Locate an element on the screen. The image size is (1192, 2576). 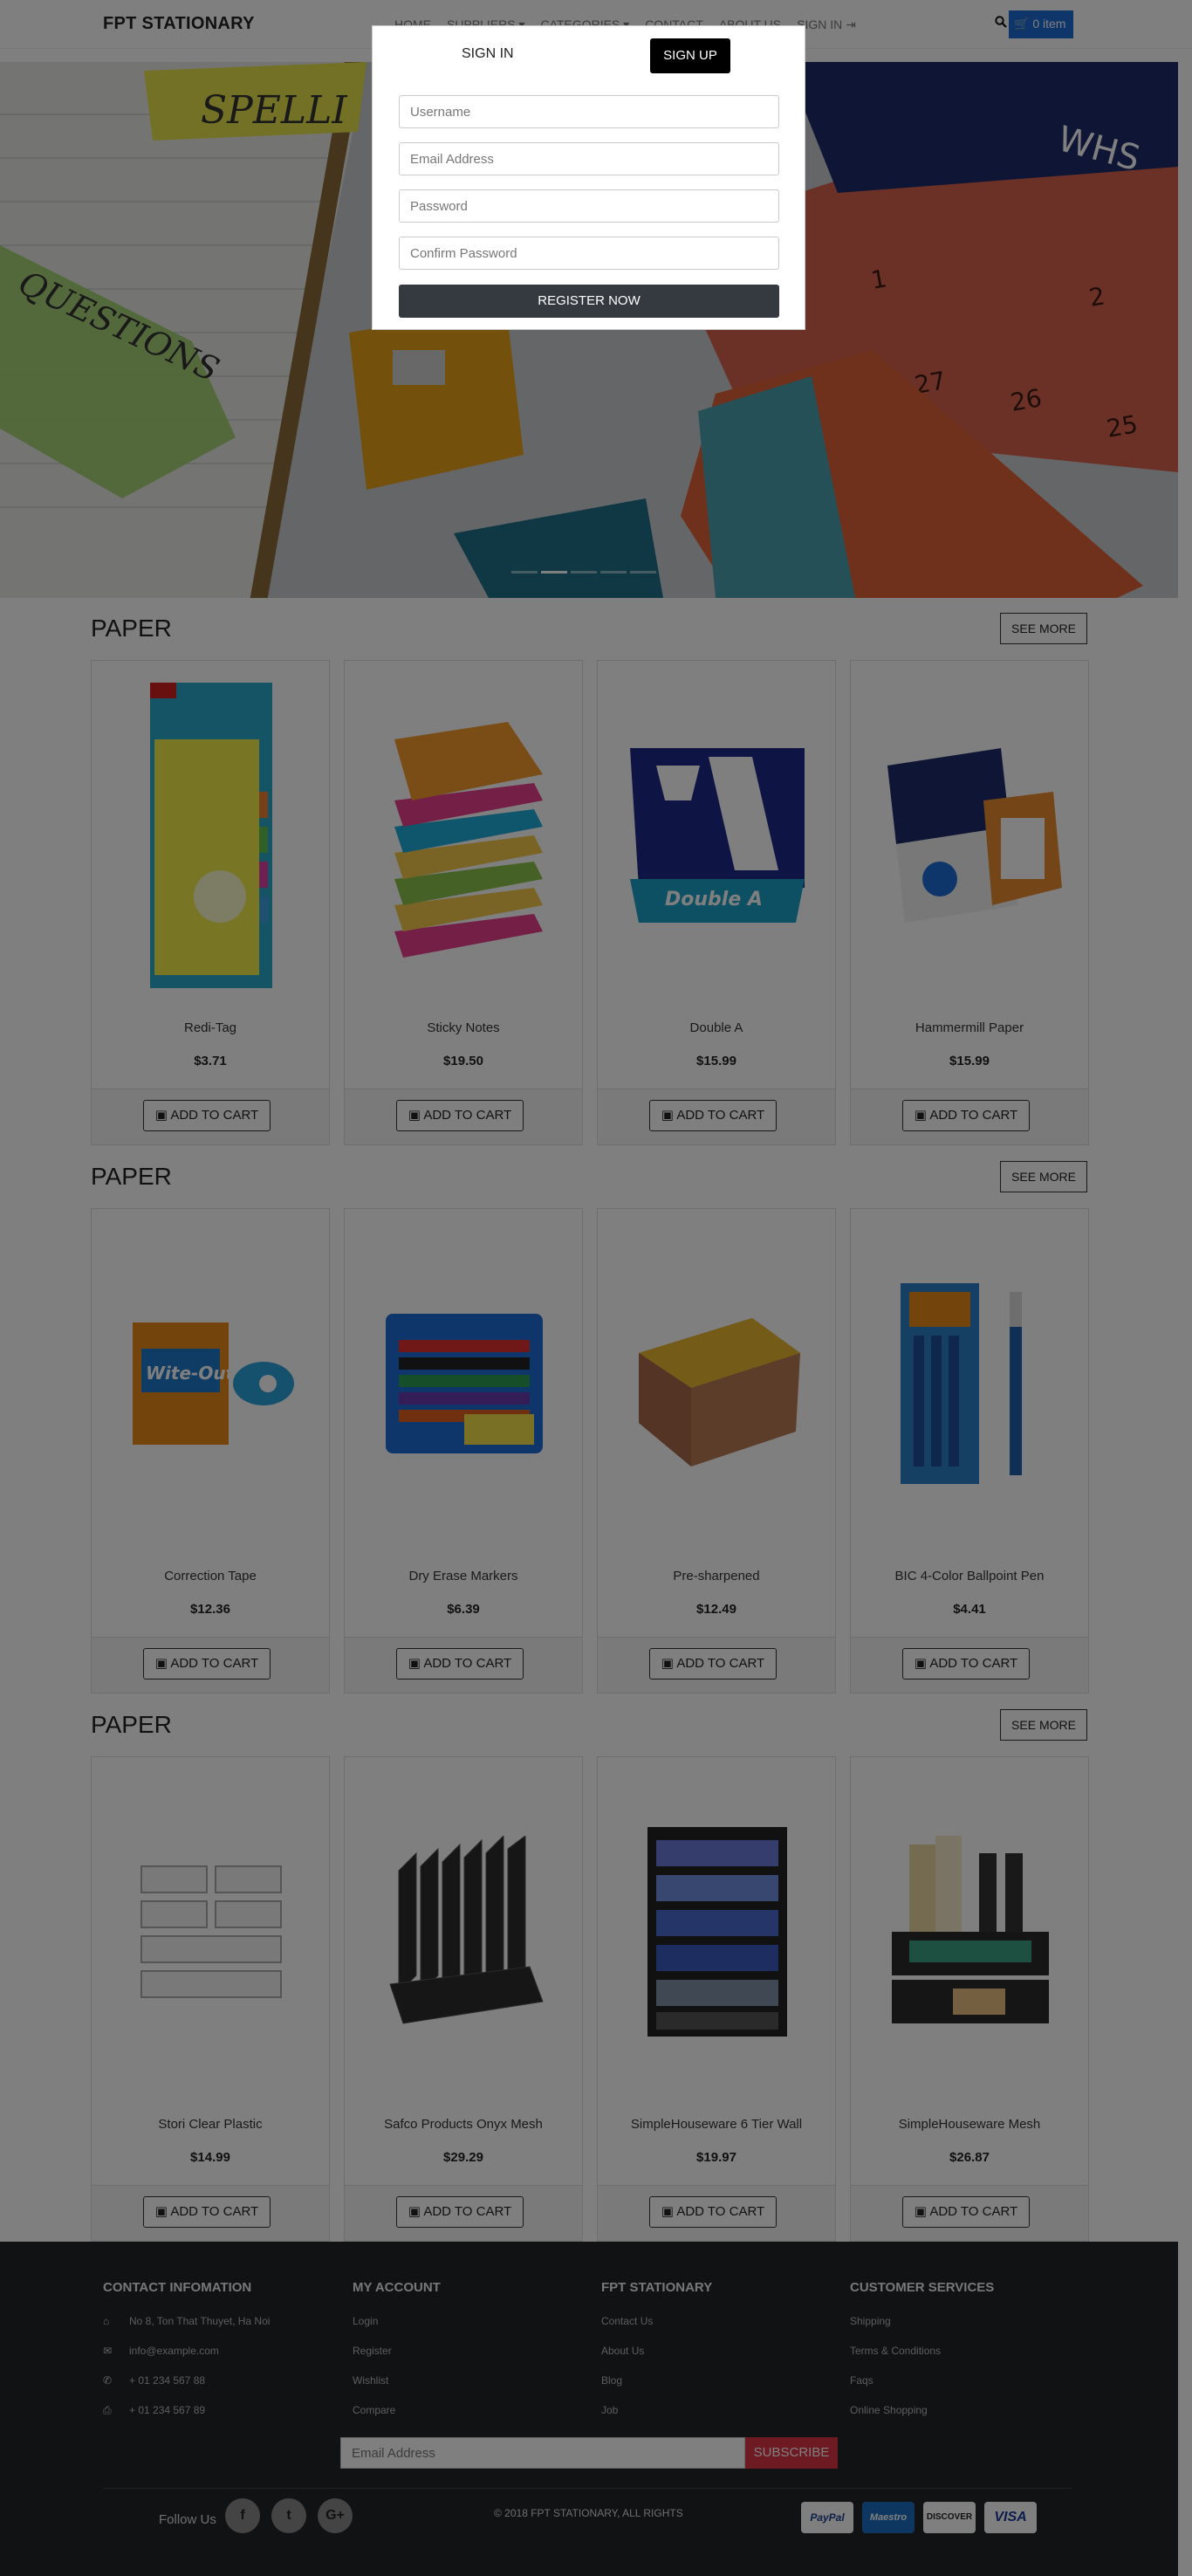
confirm-password-field: Confirm Password is located at coordinates (589, 254).